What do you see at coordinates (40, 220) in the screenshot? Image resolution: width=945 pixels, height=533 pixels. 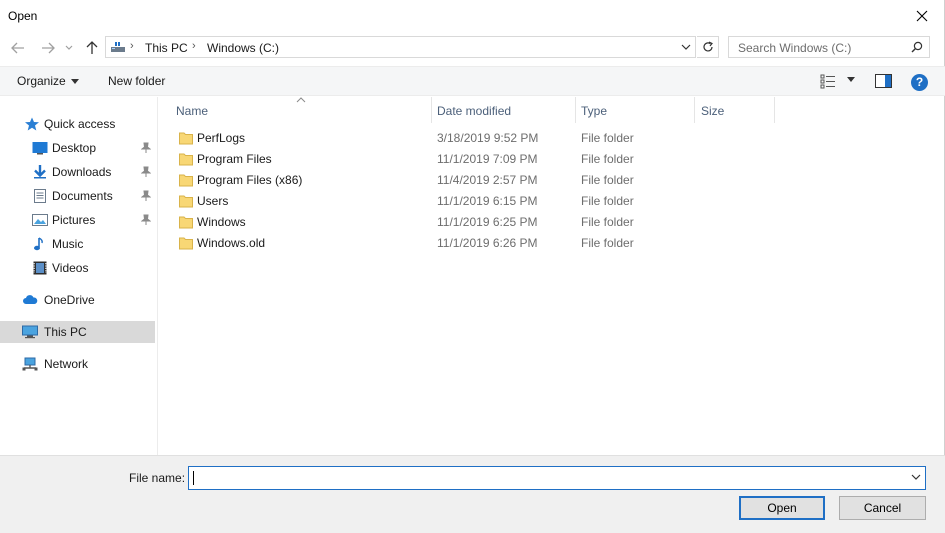 I see `pictures-icon` at bounding box center [40, 220].